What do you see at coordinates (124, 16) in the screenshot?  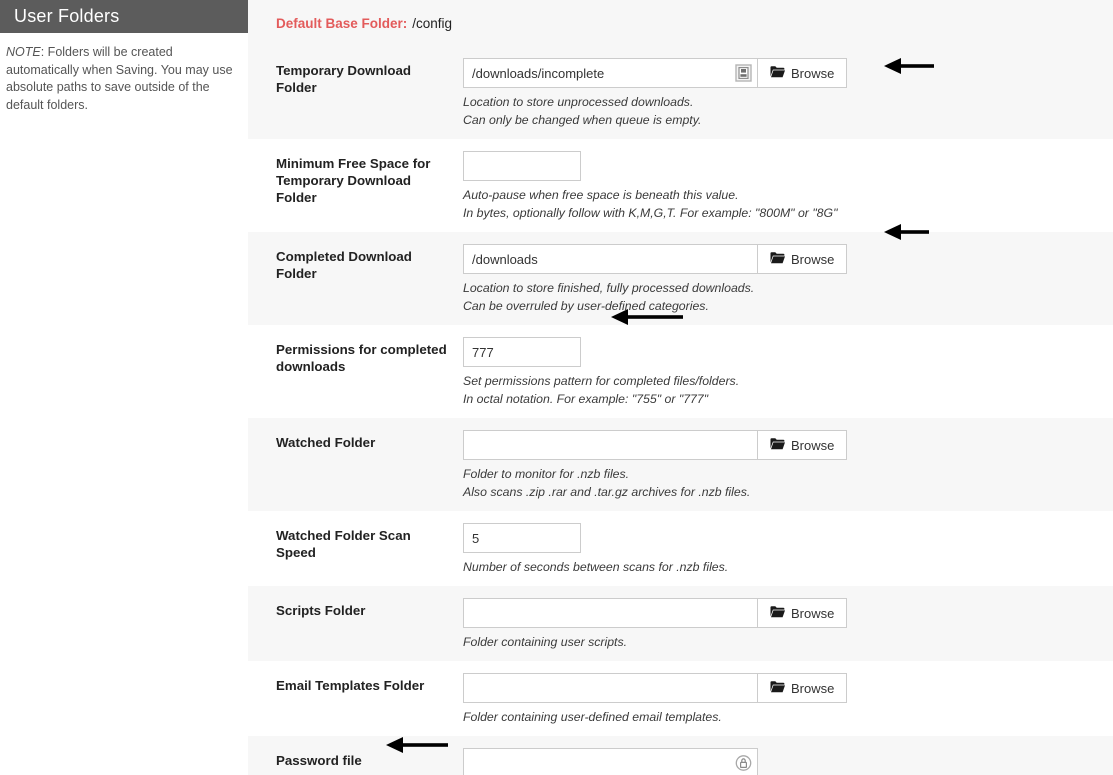 I see `sidebar-title: User Folders` at bounding box center [124, 16].